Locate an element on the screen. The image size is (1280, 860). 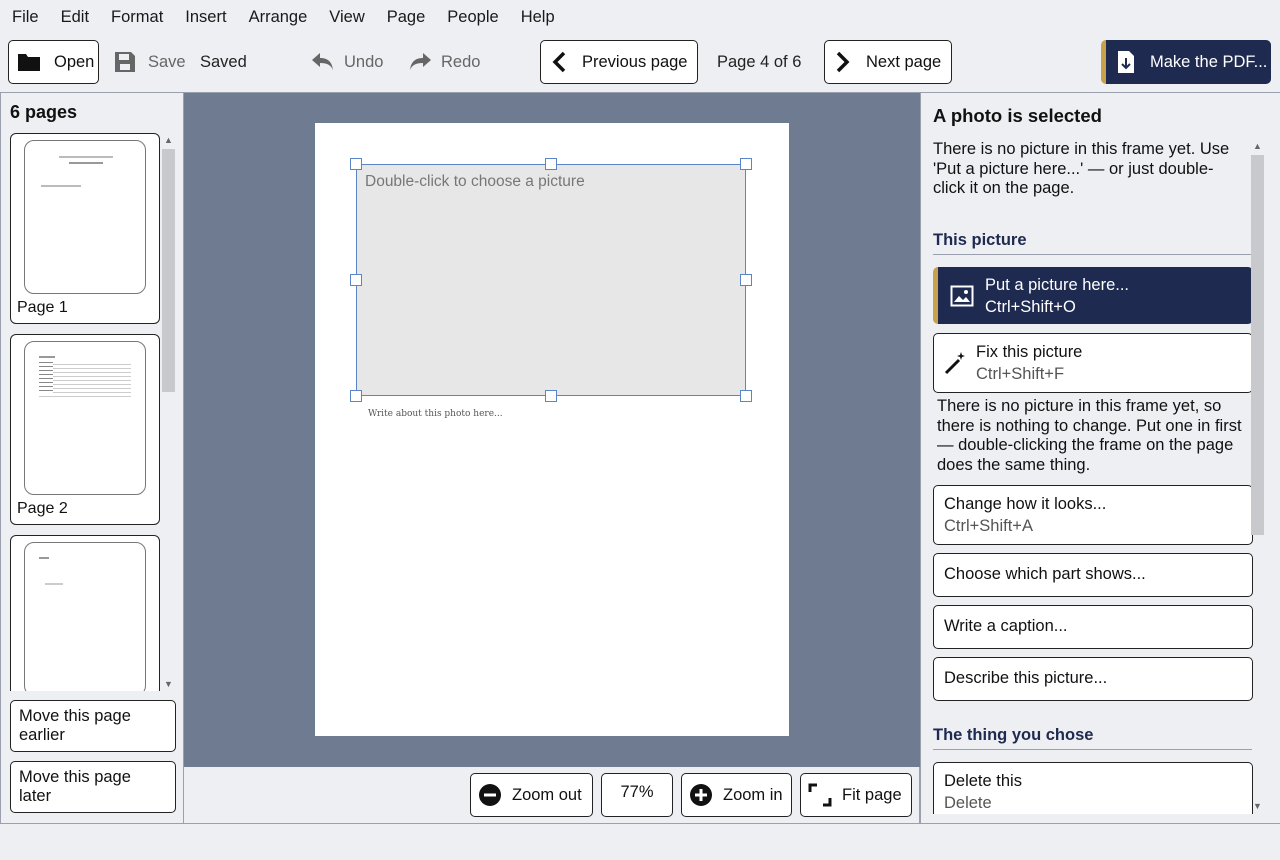
menu-file: File is located at coordinates (25, 17).